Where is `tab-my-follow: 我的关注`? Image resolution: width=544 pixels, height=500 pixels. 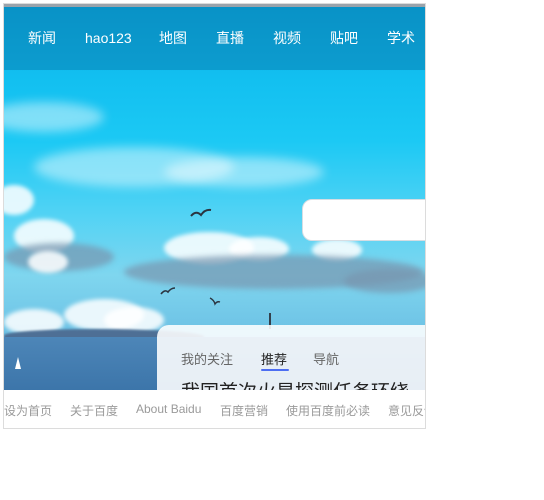 tab-my-follow: 我的关注 is located at coordinates (207, 358).